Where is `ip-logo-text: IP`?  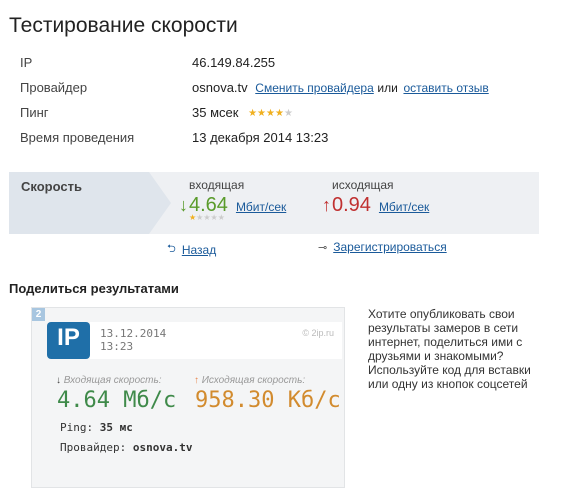 ip-logo-text: IP is located at coordinates (68, 337).